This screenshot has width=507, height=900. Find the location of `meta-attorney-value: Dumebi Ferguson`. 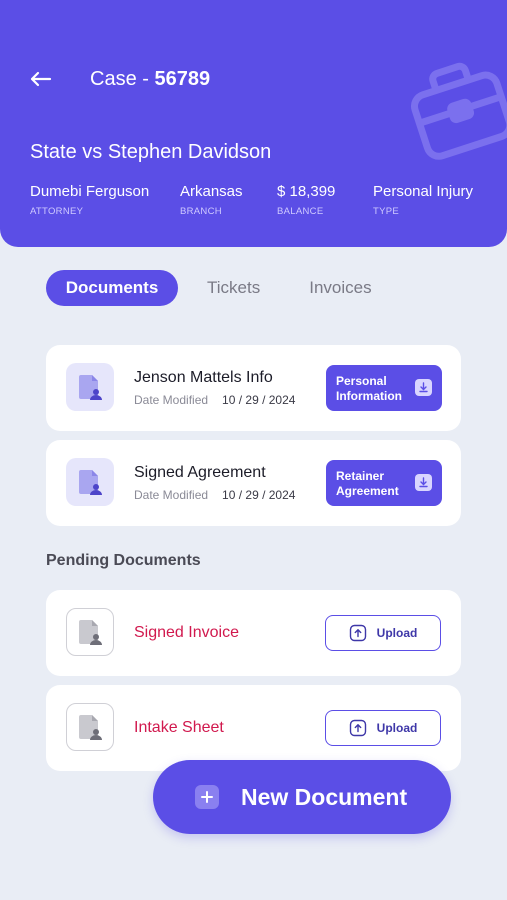

meta-attorney-value: Dumebi Ferguson is located at coordinates (90, 191).